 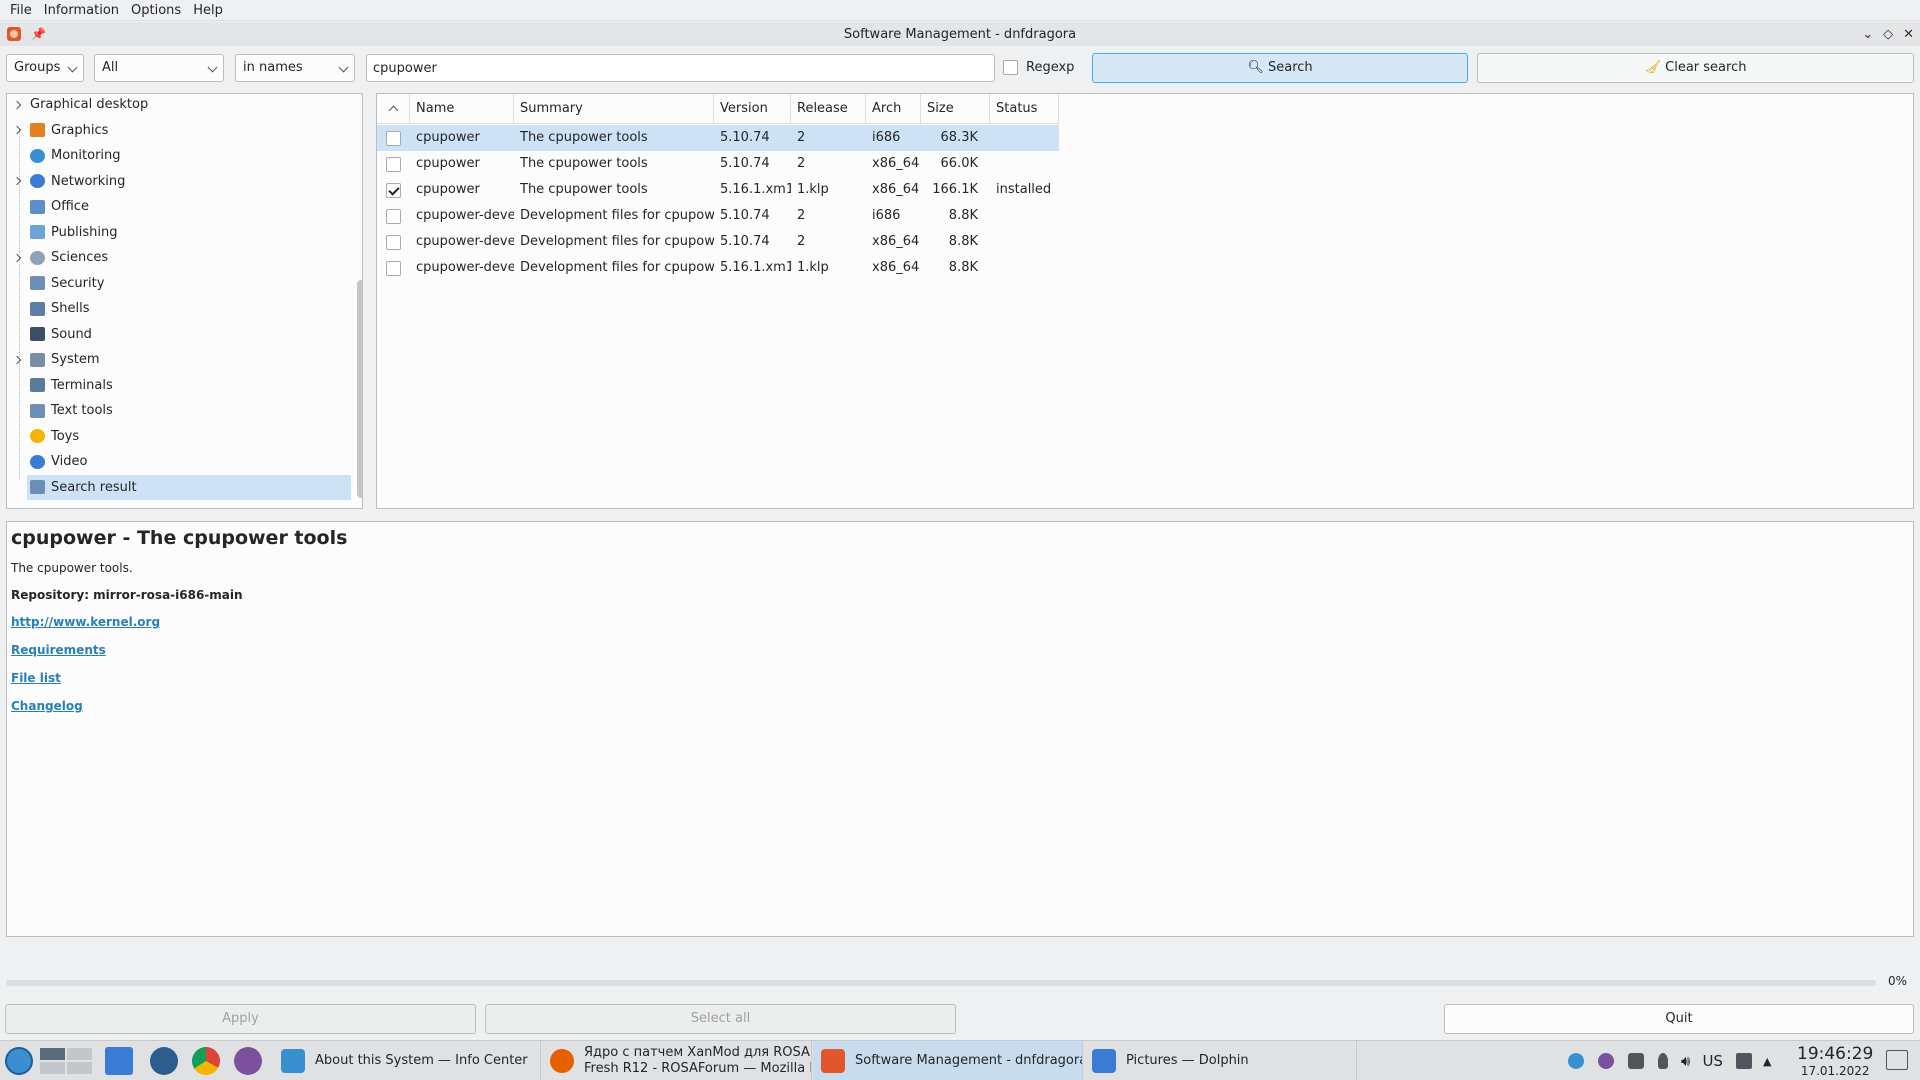 I want to click on task-dnfdragora: Software Management - dnfdragora, so click(x=948, y=1060).